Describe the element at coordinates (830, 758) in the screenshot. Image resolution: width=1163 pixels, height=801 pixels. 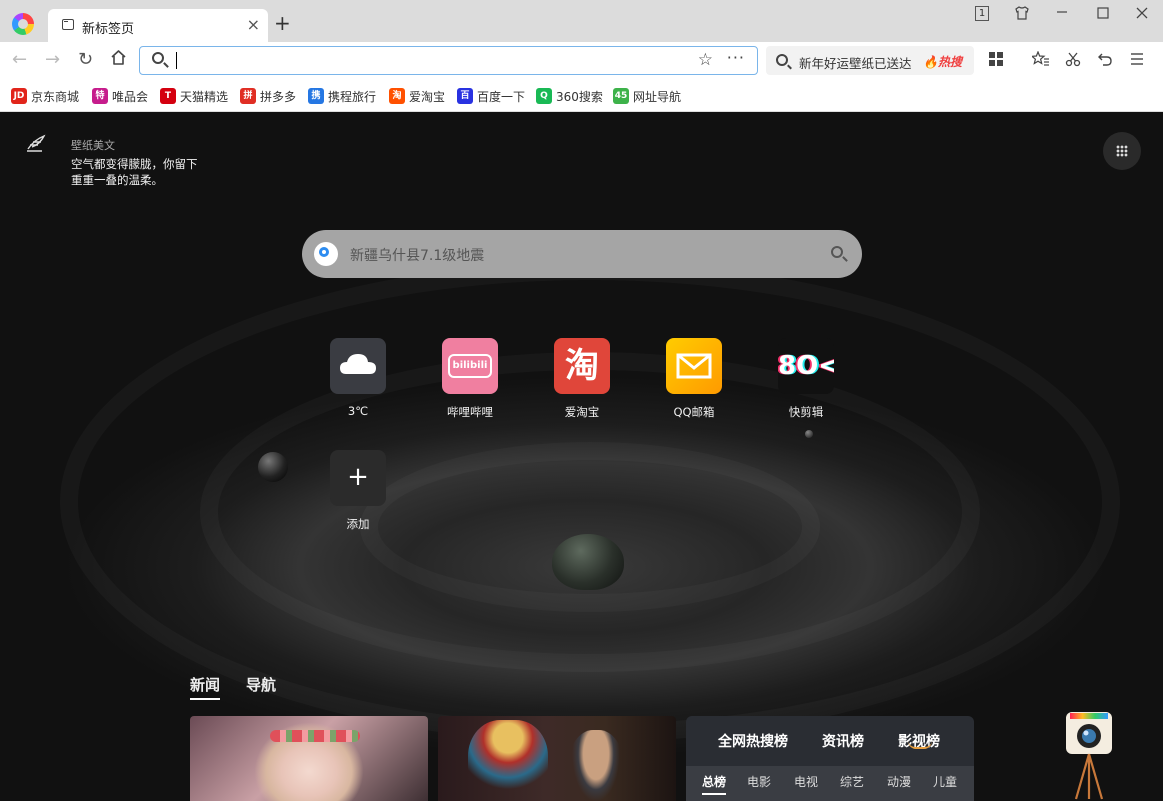
I see `ranking-panel: 全网热搜榜 资讯榜 影视榜 总榜 电影 电视 综艺 动漫 儿童` at that location.